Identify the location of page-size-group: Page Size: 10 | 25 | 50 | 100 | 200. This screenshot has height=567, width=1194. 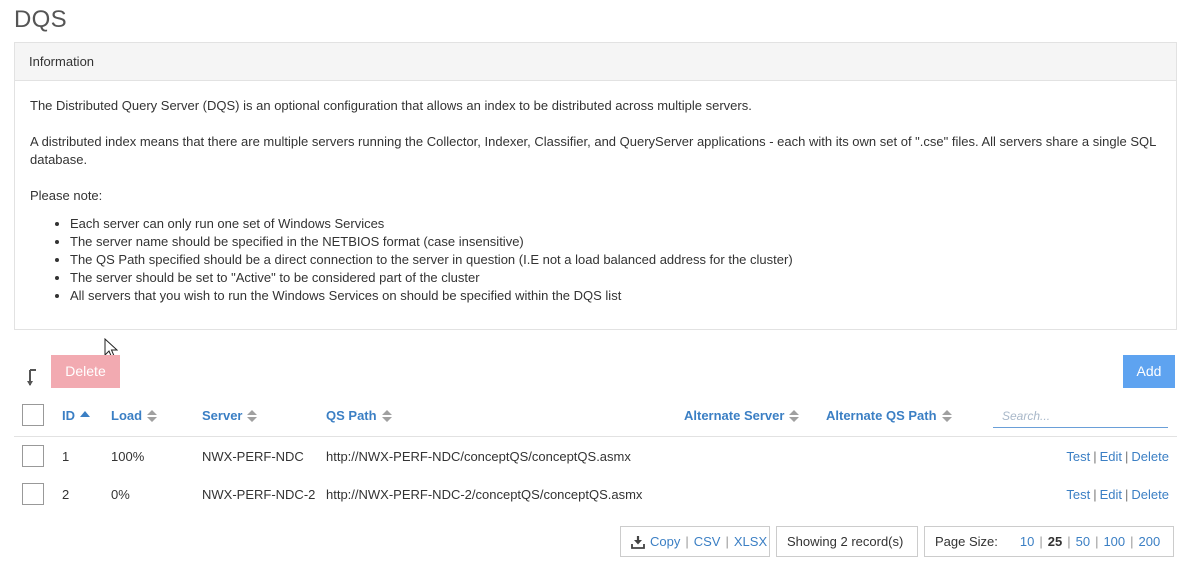
(1049, 541).